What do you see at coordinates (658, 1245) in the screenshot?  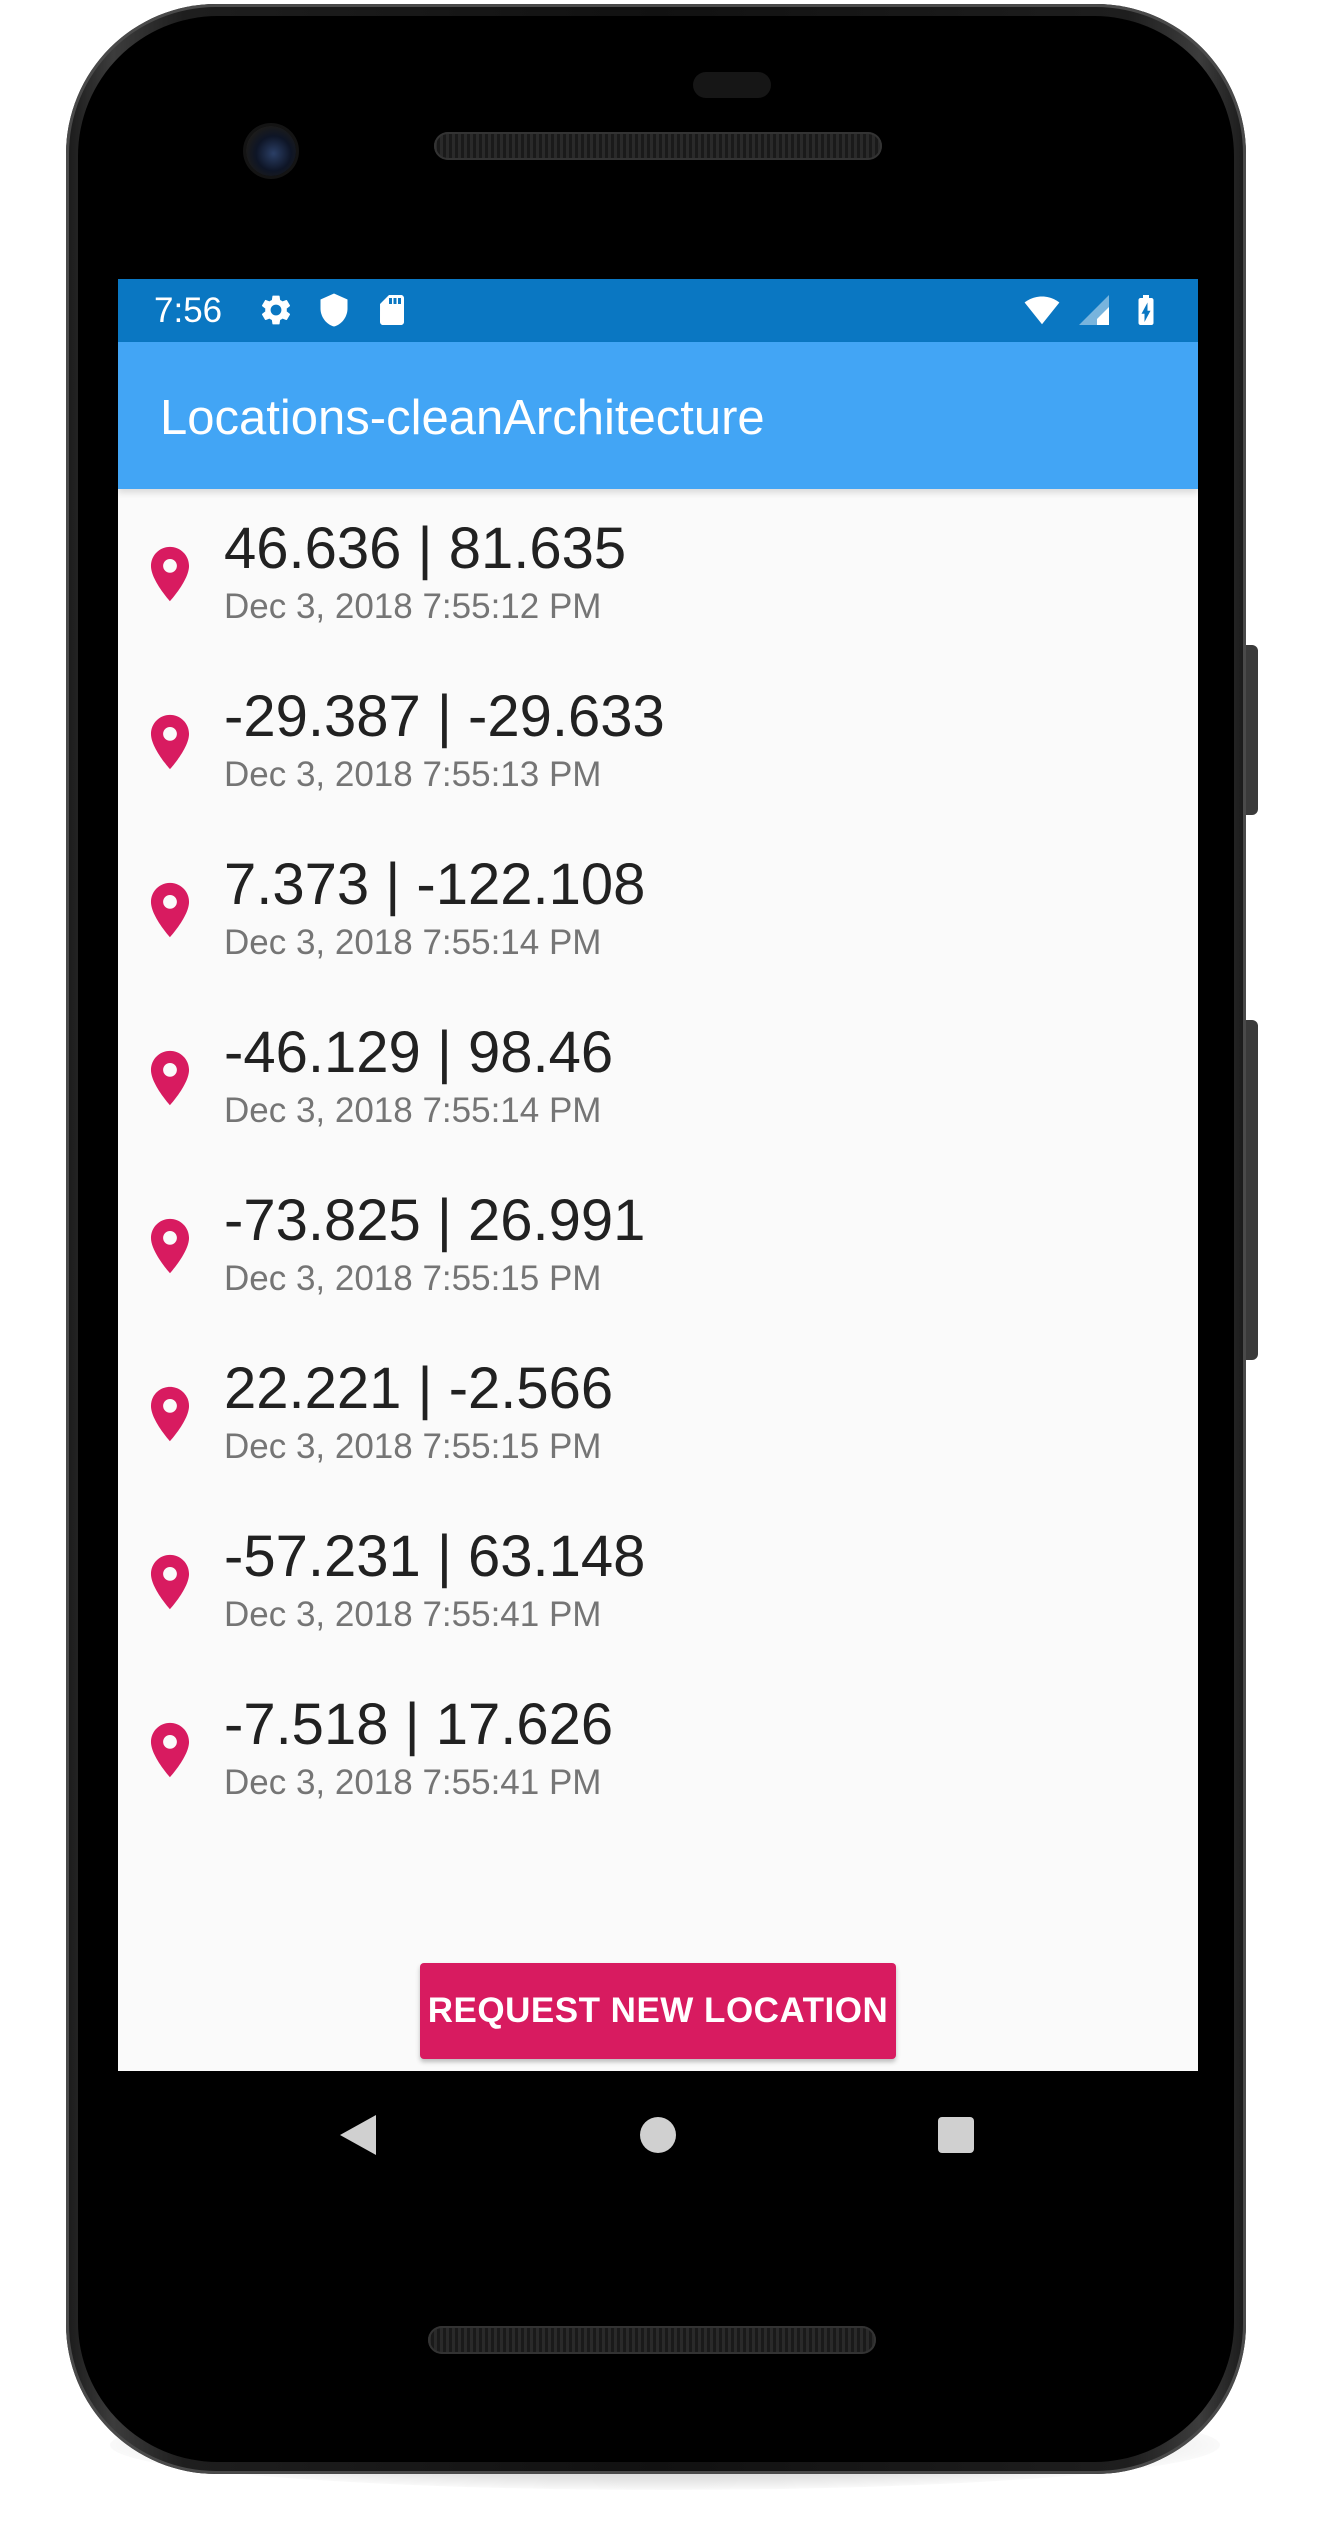 I see `location-item: -73.825 | 26.991 Dec 3, 2018 7:55:15 PM` at bounding box center [658, 1245].